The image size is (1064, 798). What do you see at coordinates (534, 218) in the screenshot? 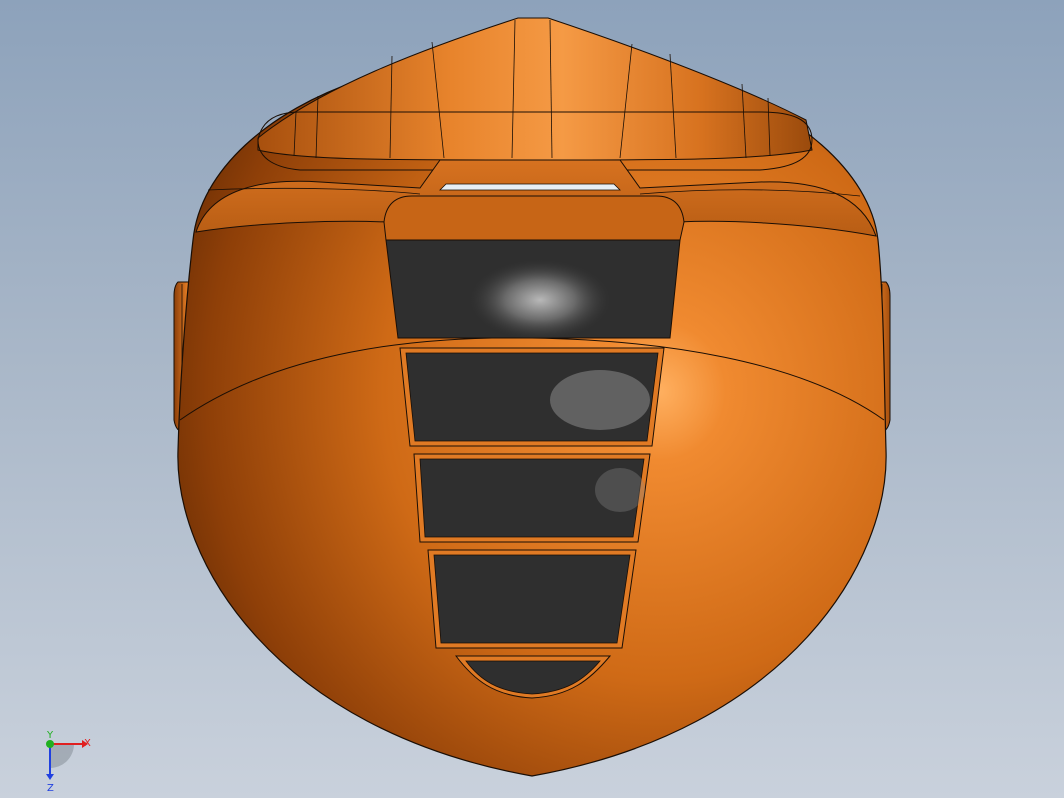
I see `visor-top-frame` at bounding box center [534, 218].